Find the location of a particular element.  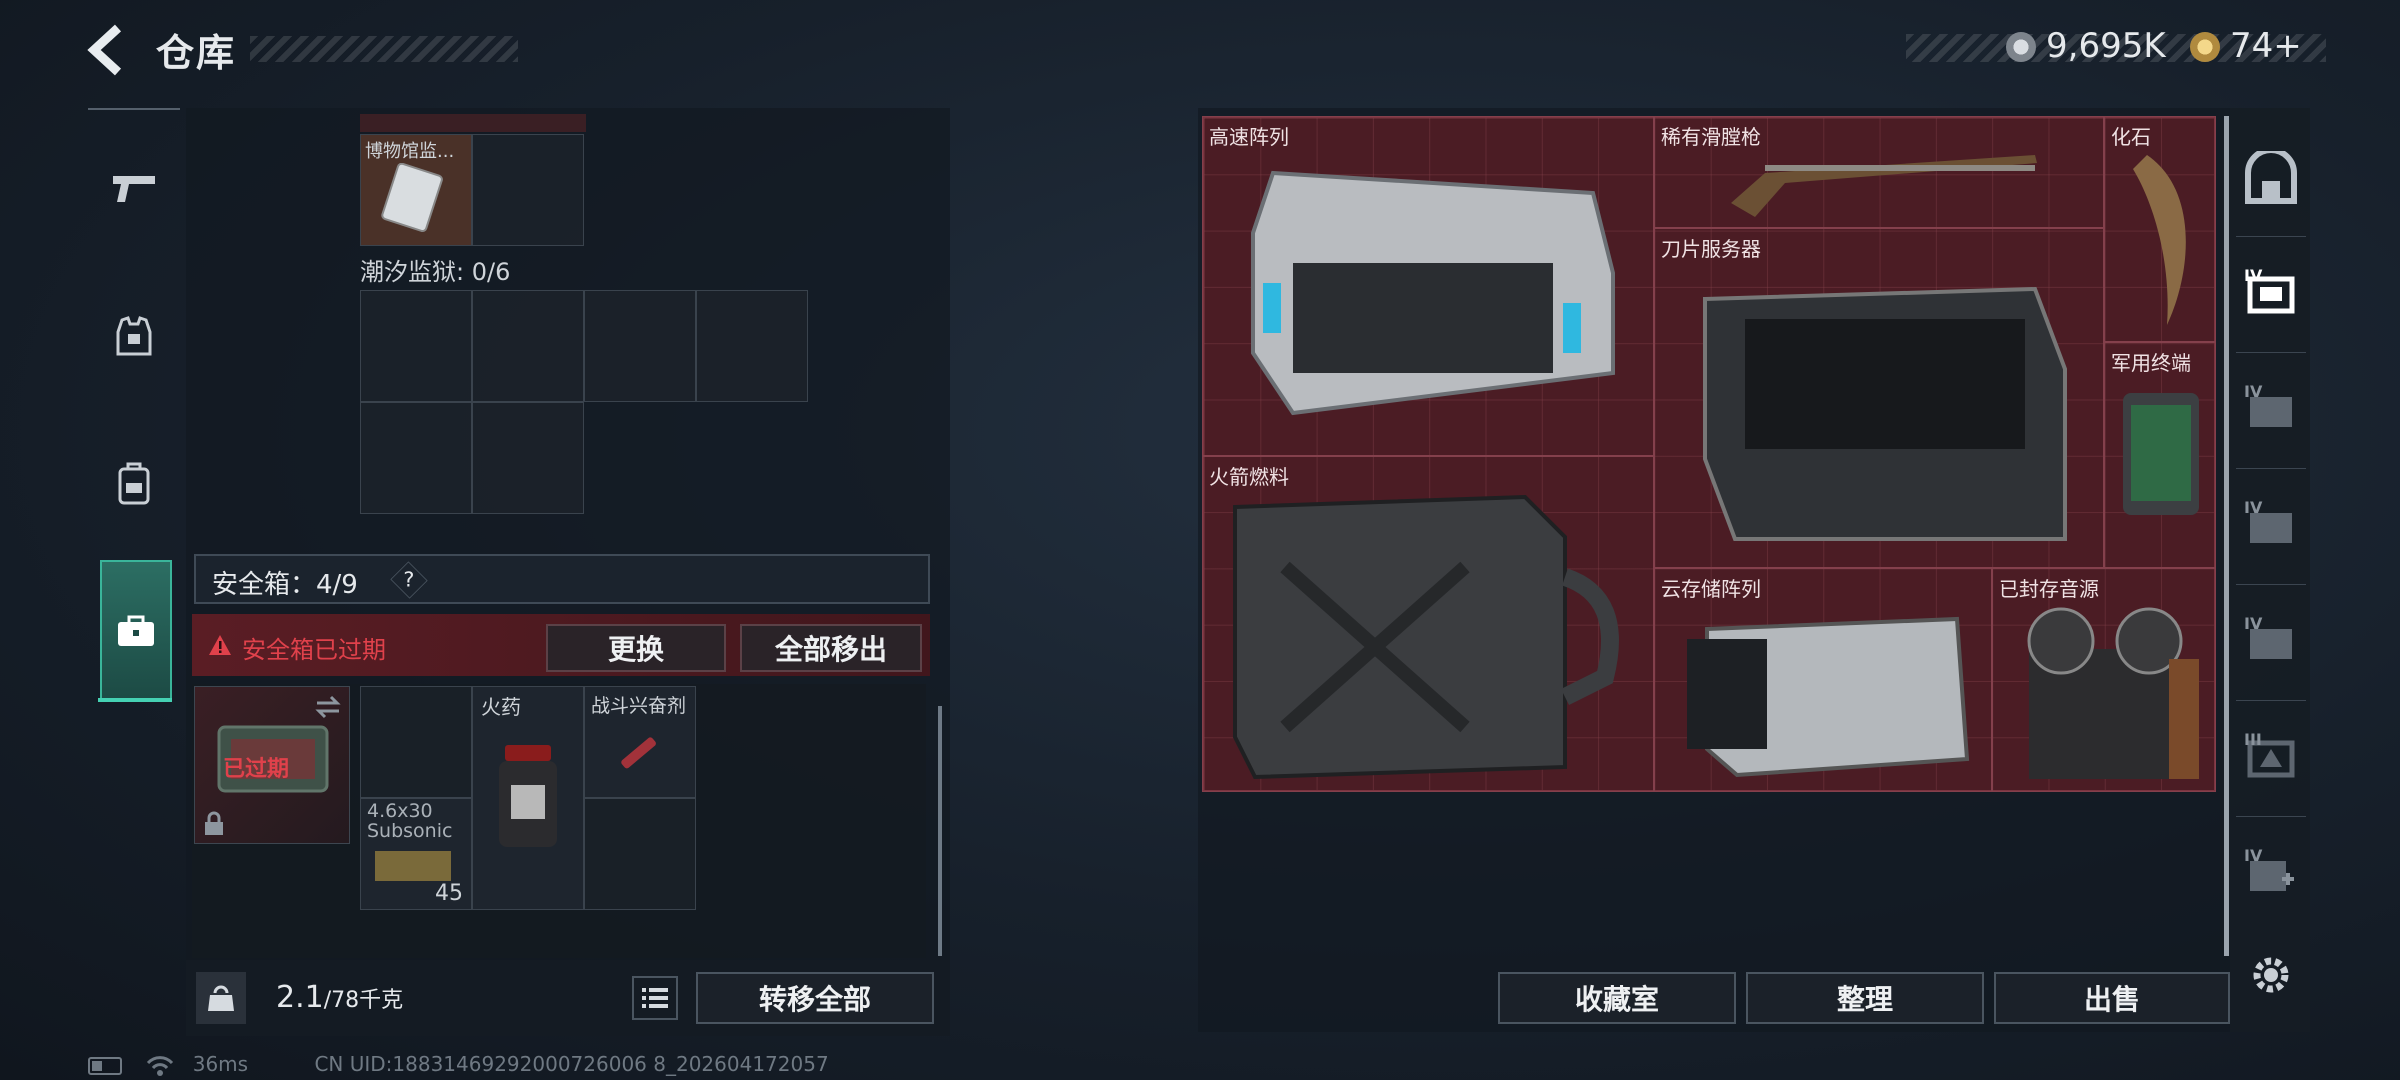

weight-readout: 2.1/78千克 is located at coordinates (339, 997).